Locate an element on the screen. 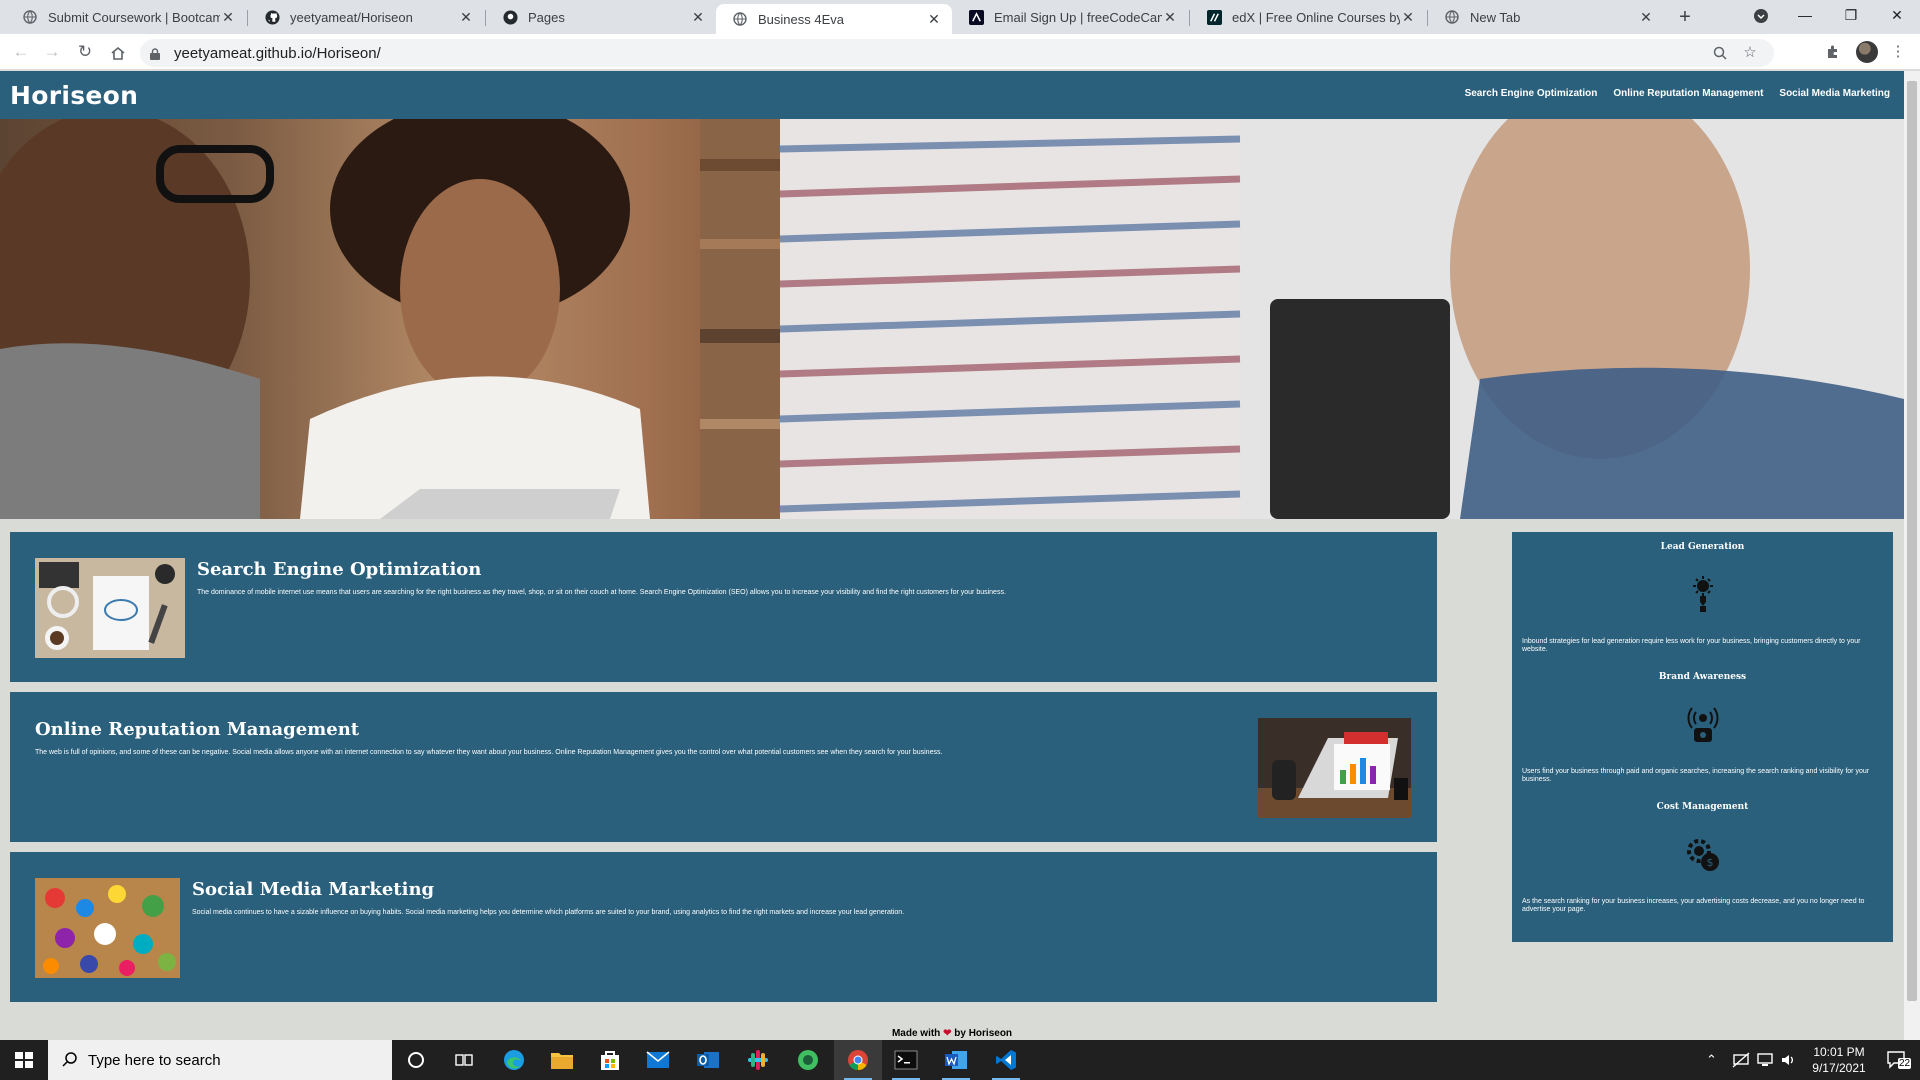 This screenshot has width=1920, height=1080. tab-business-4eva: Business 4Eva ✕ is located at coordinates (834, 19).